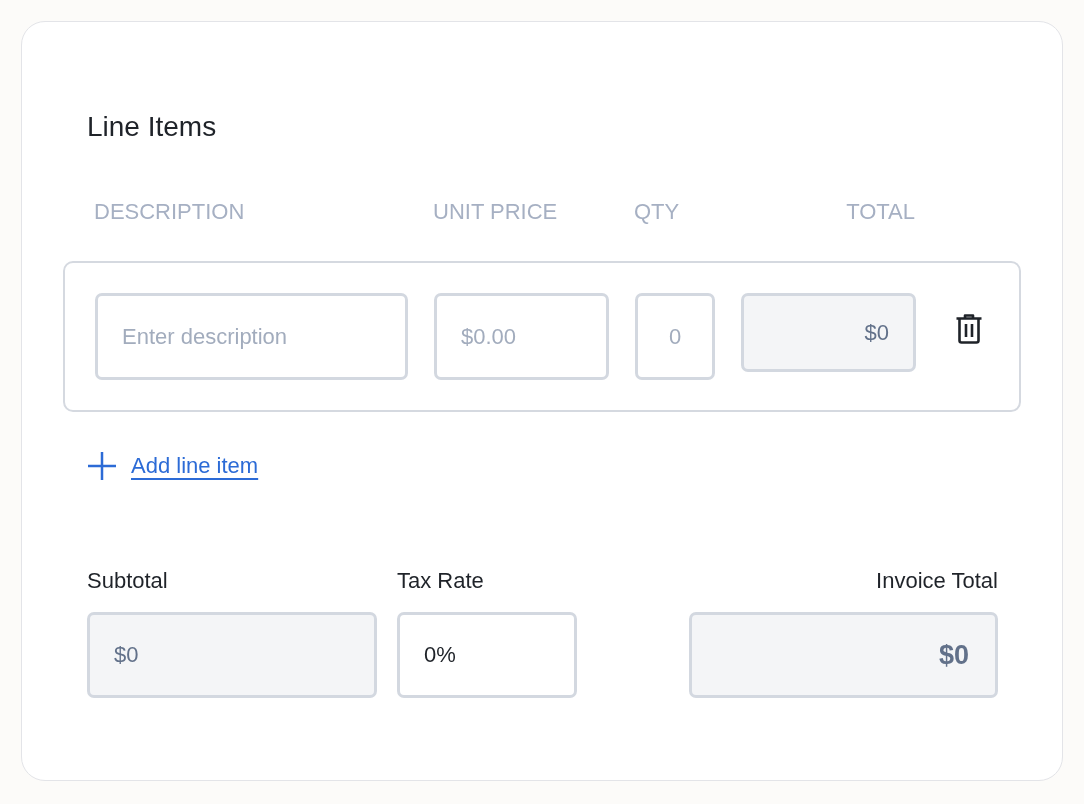 The image size is (1084, 804). What do you see at coordinates (169, 212) in the screenshot?
I see `column-header: DESCRIPTION` at bounding box center [169, 212].